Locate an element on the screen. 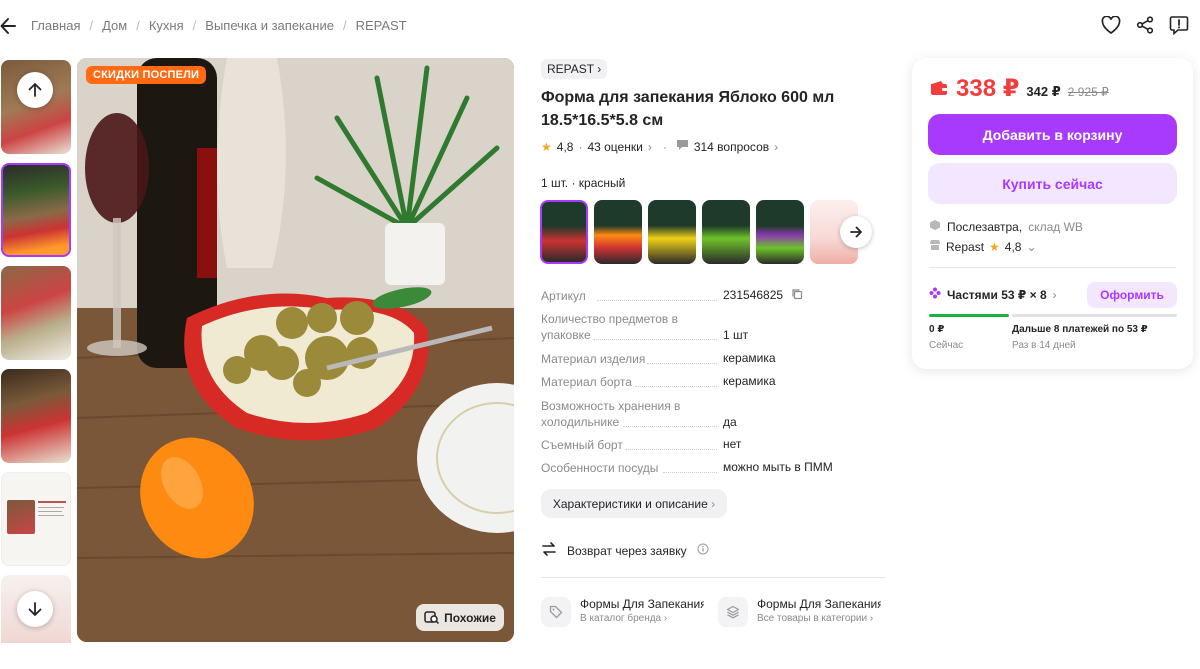 Image resolution: width=1200 pixels, height=669 pixels. delivery-info: Послезавтра, склад WB is located at coordinates (1006, 226).